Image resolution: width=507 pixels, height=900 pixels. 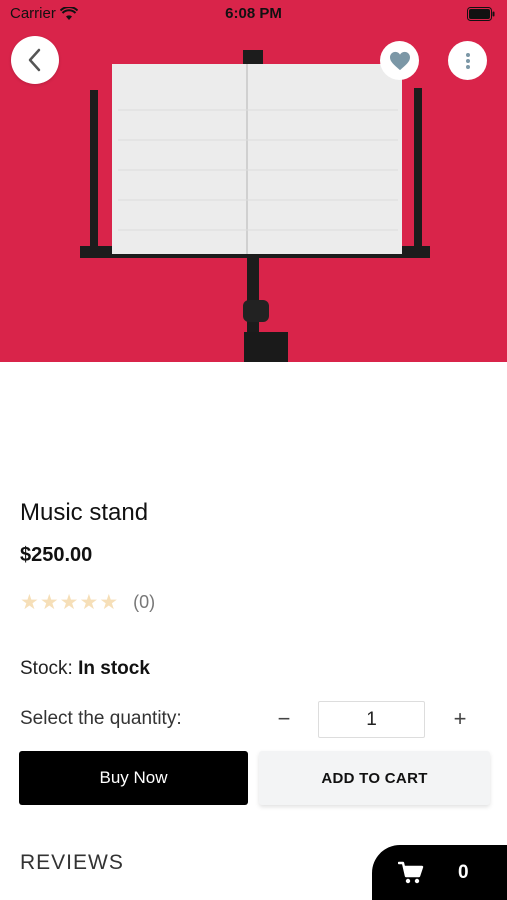 What do you see at coordinates (411, 872) in the screenshot?
I see `cart-icon` at bounding box center [411, 872].